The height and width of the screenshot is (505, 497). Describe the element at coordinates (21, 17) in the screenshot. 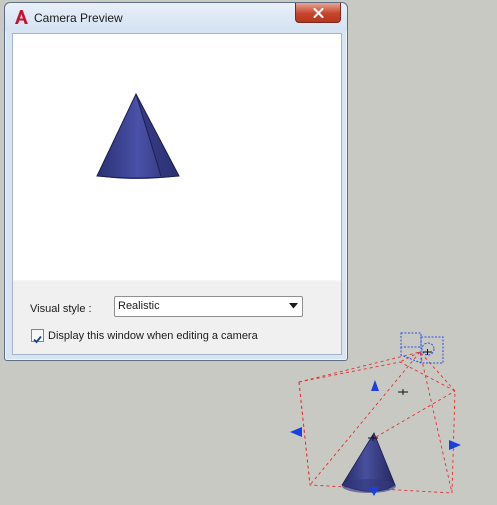

I see `autocad-logo-icon` at that location.